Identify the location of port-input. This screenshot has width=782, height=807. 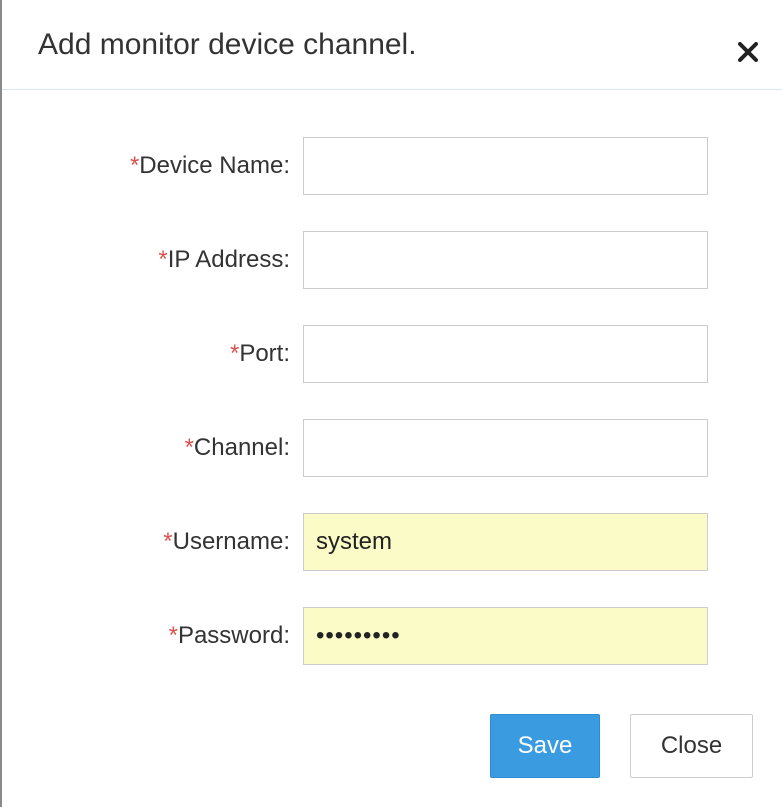
(505, 354).